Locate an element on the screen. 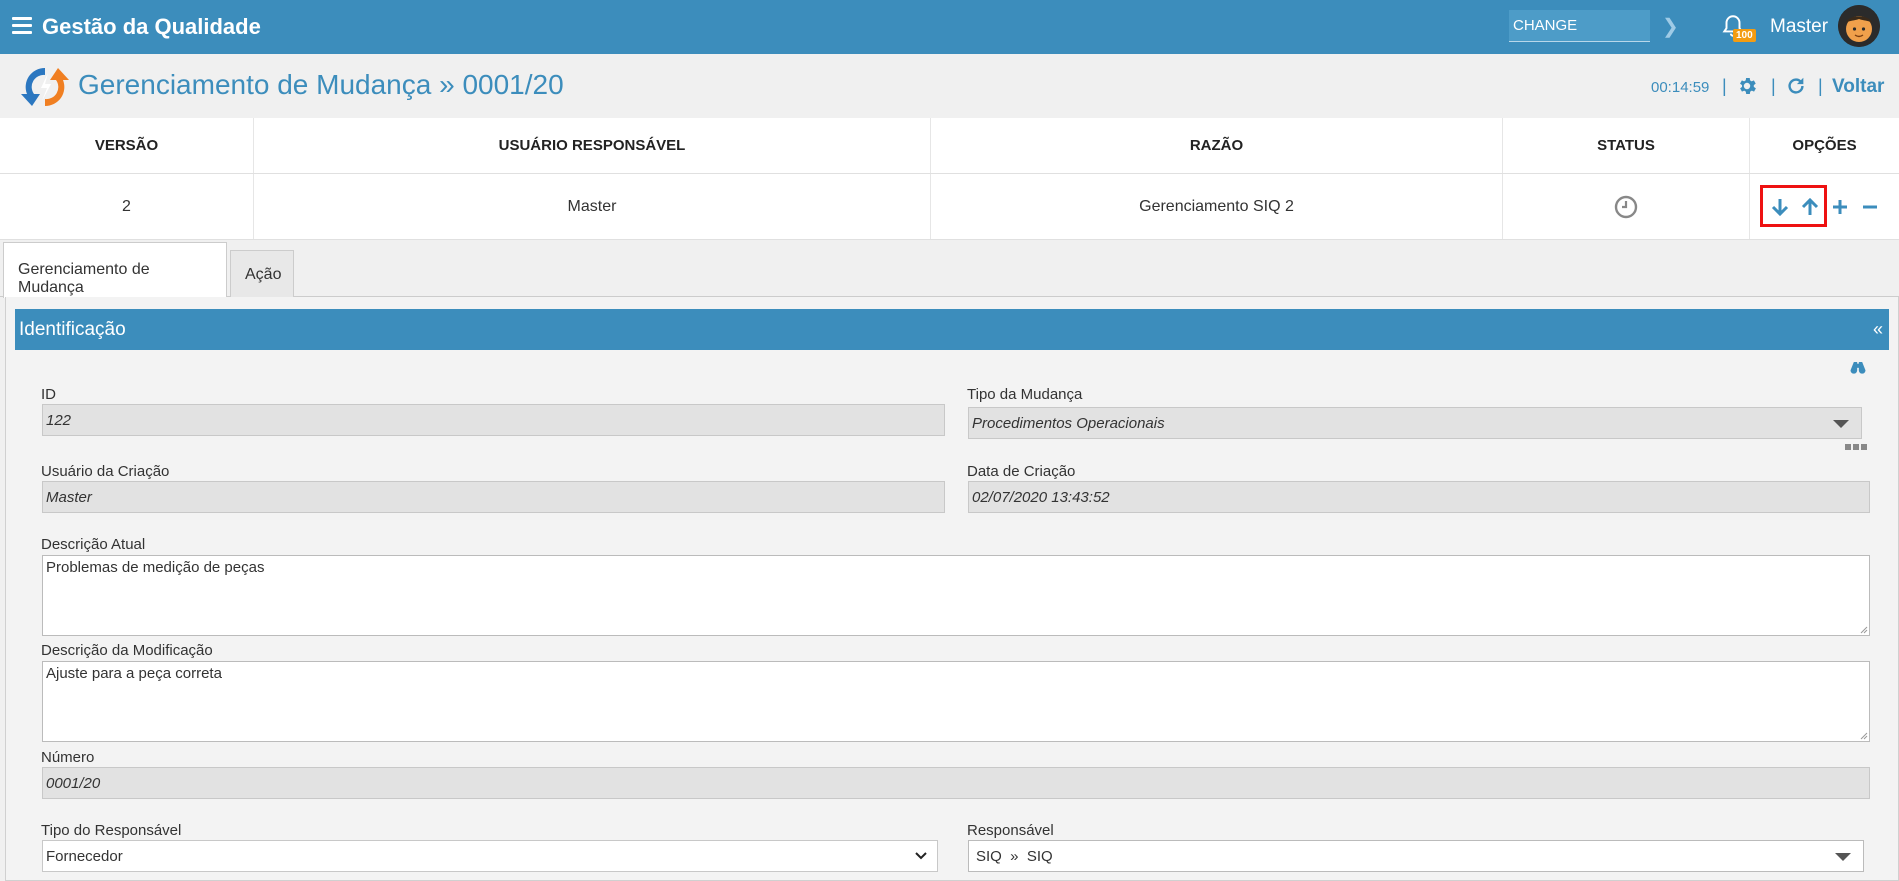 The image size is (1899, 881). back-link: Voltar is located at coordinates (1858, 87).